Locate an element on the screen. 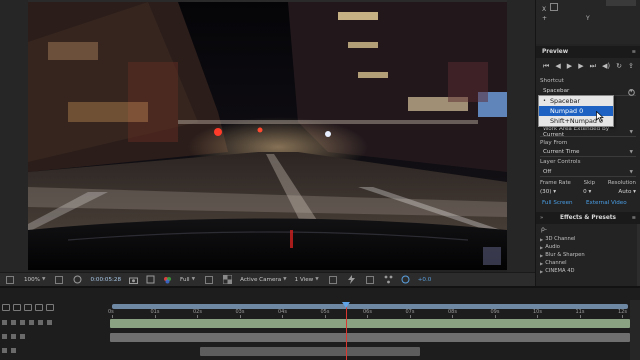 The width and height of the screenshot is (640, 360). effects-presets-tab: » Effects & Presets ≡ is located at coordinates (588, 218).